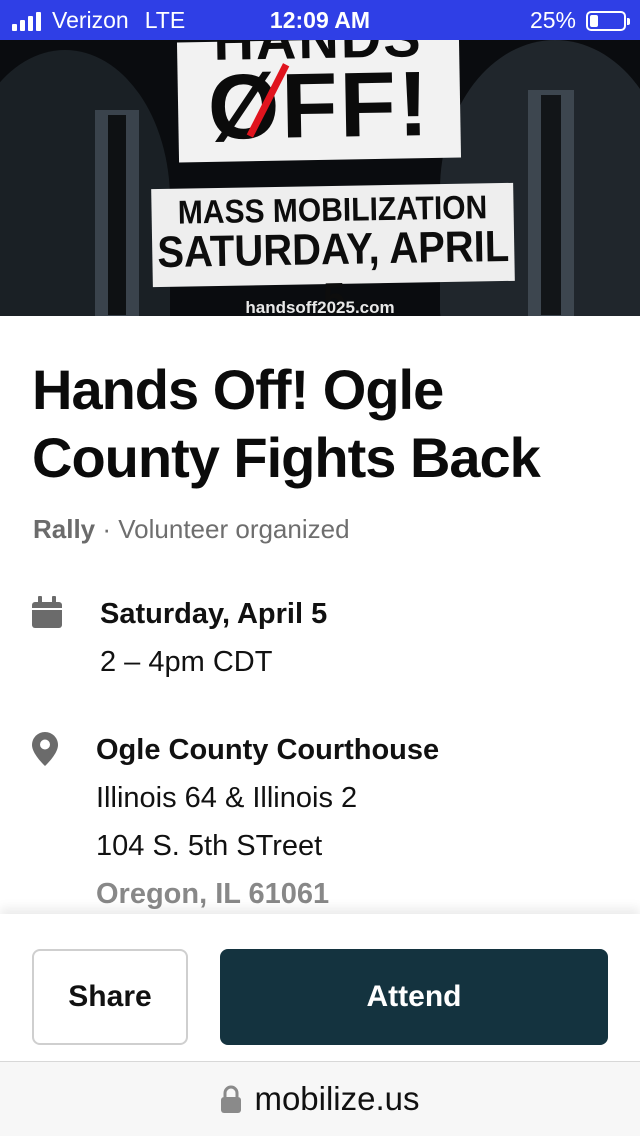  What do you see at coordinates (234, 529) in the screenshot?
I see `event-organizer: Volunteer organized` at bounding box center [234, 529].